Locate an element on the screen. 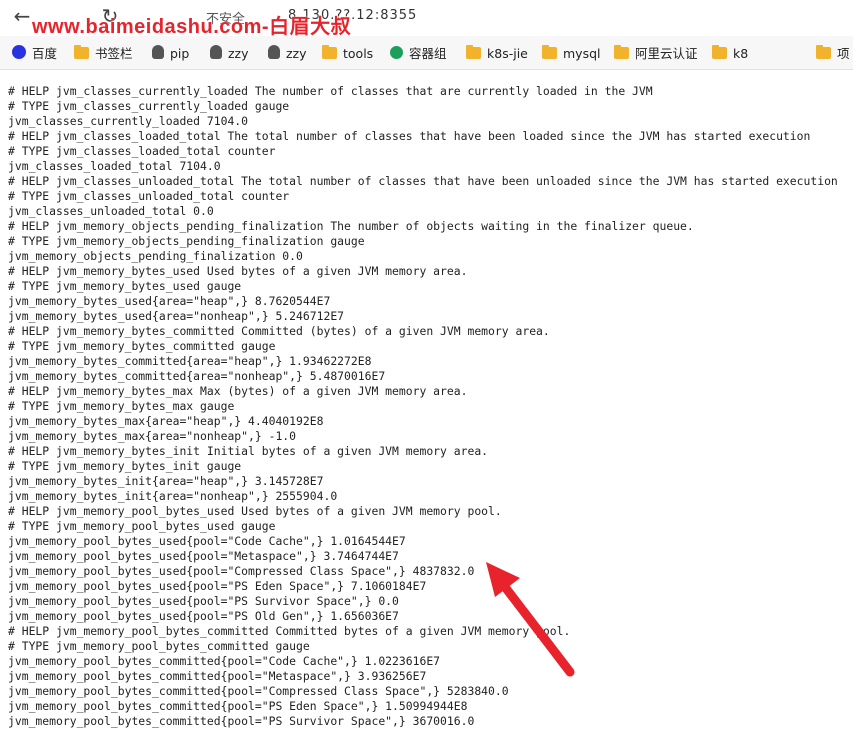 This screenshot has width=853, height=729. bookmark-label: 阿里云认证 is located at coordinates (666, 53).